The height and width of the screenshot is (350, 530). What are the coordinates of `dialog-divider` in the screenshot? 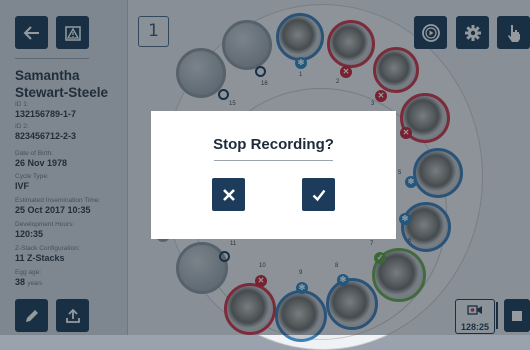 It's located at (273, 160).